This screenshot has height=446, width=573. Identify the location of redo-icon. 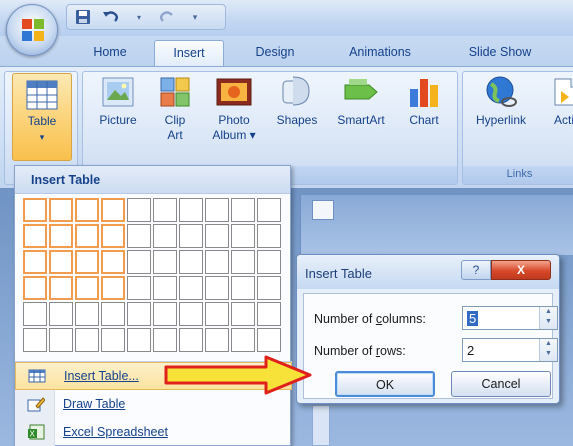
(167, 17).